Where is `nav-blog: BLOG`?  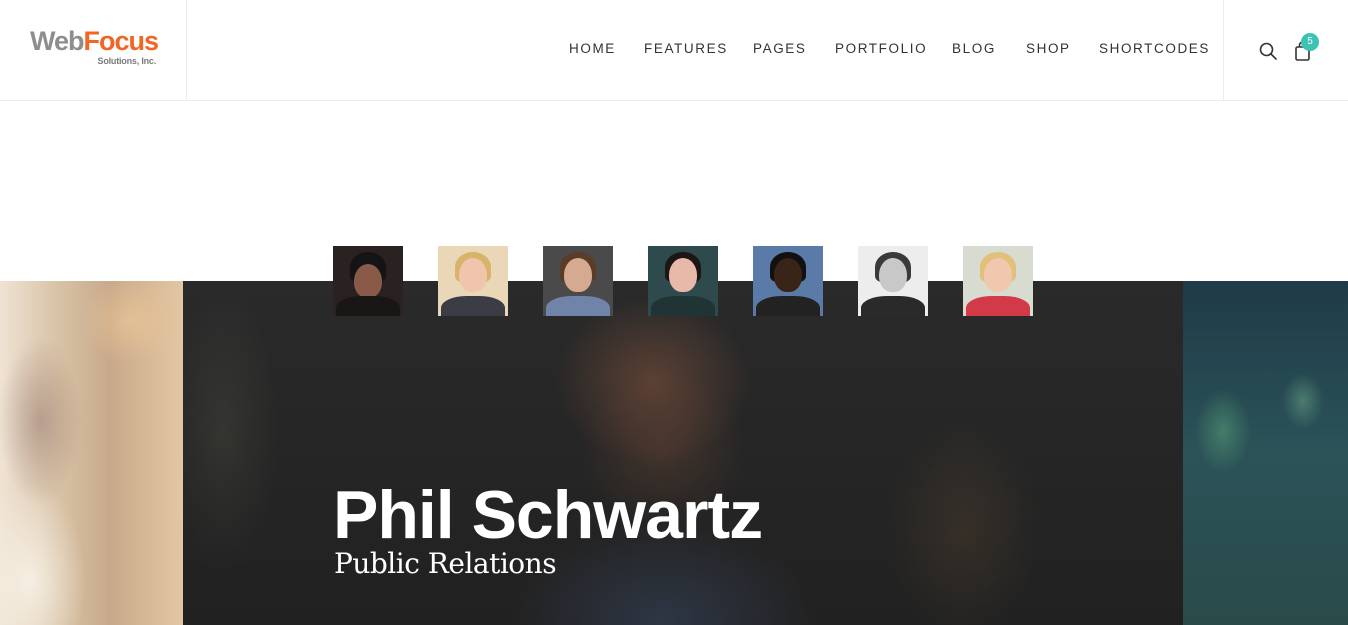
nav-blog: BLOG is located at coordinates (974, 49).